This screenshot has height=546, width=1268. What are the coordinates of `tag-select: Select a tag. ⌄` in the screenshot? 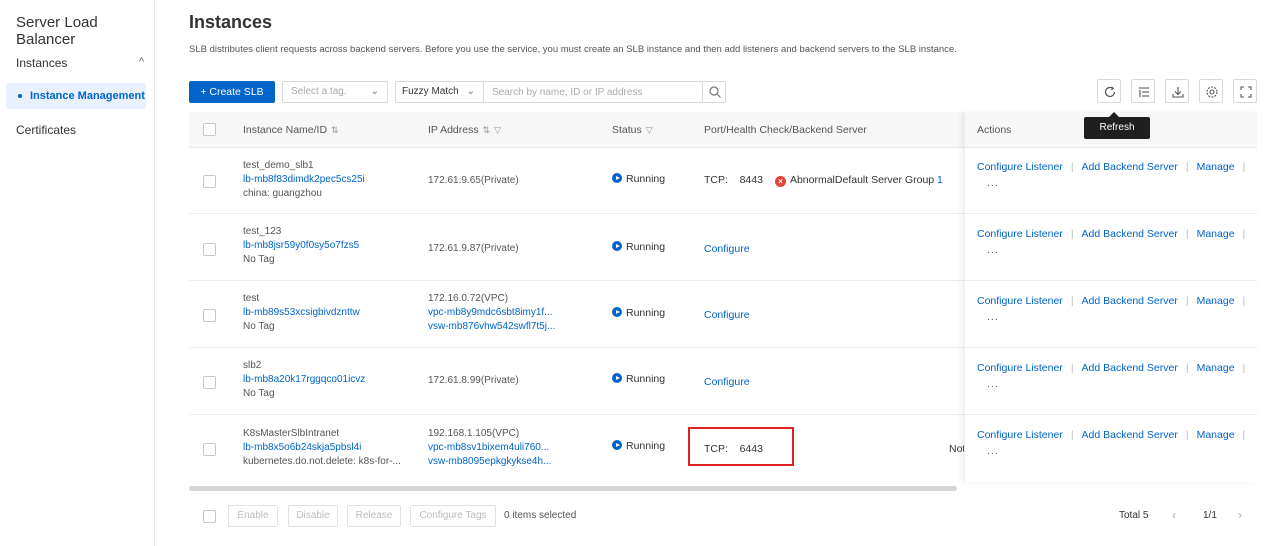 It's located at (335, 92).